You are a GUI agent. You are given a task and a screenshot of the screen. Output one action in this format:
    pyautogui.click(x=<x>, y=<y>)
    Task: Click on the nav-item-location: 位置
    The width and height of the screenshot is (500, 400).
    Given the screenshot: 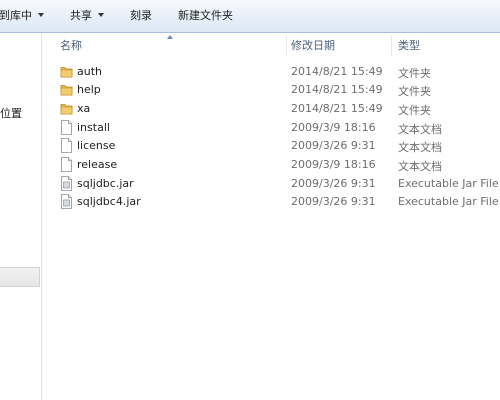 What is the action you would take?
    pyautogui.click(x=11, y=113)
    